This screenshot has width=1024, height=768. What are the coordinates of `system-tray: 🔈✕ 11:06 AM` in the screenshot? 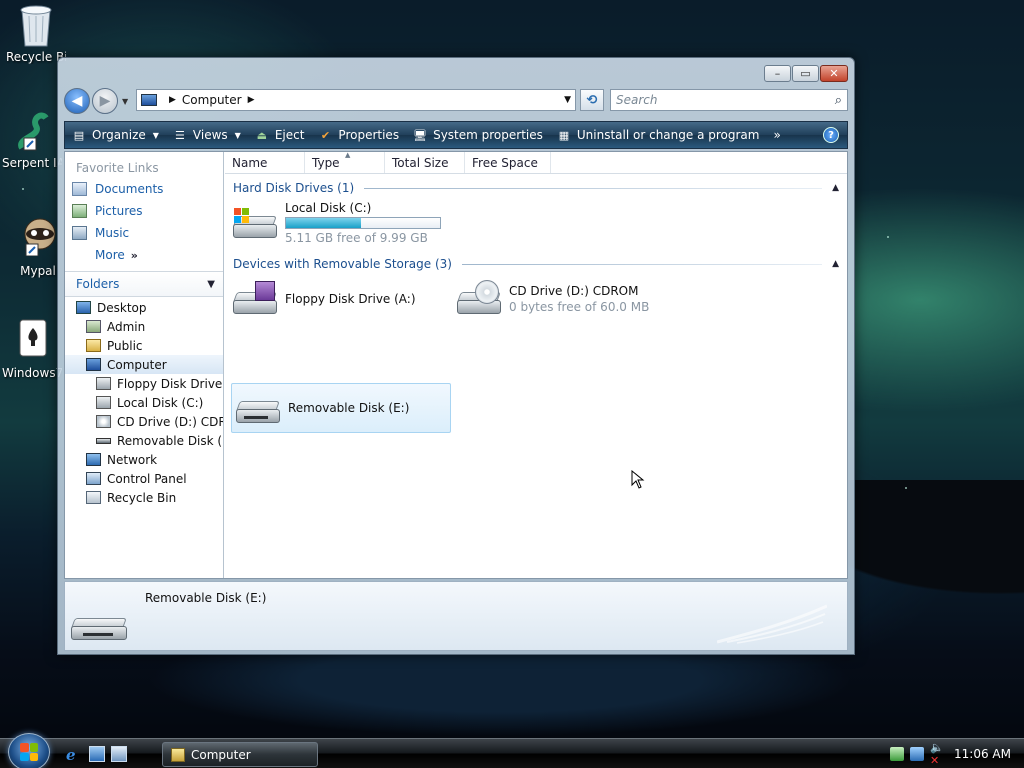 It's located at (957, 753).